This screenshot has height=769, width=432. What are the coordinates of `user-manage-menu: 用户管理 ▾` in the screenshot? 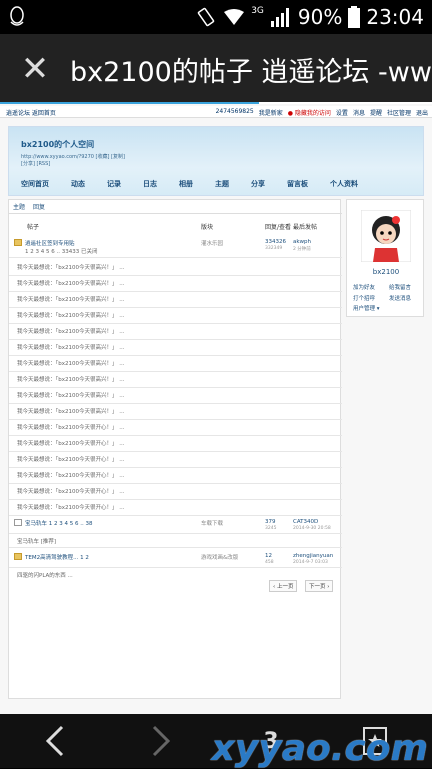 It's located at (366, 308).